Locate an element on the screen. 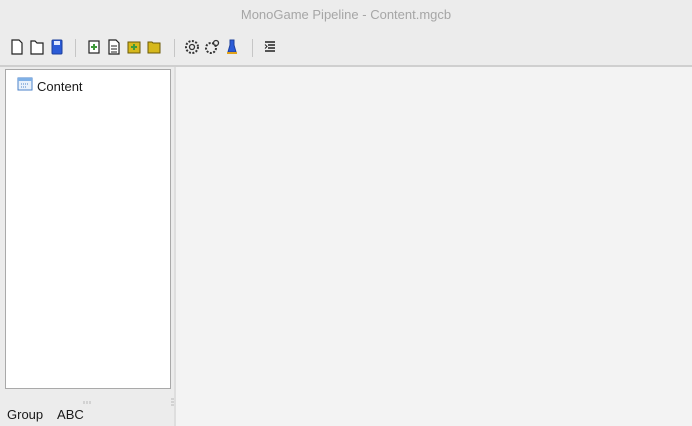 The width and height of the screenshot is (692, 426). tree-item-content: Content is located at coordinates (50, 86).